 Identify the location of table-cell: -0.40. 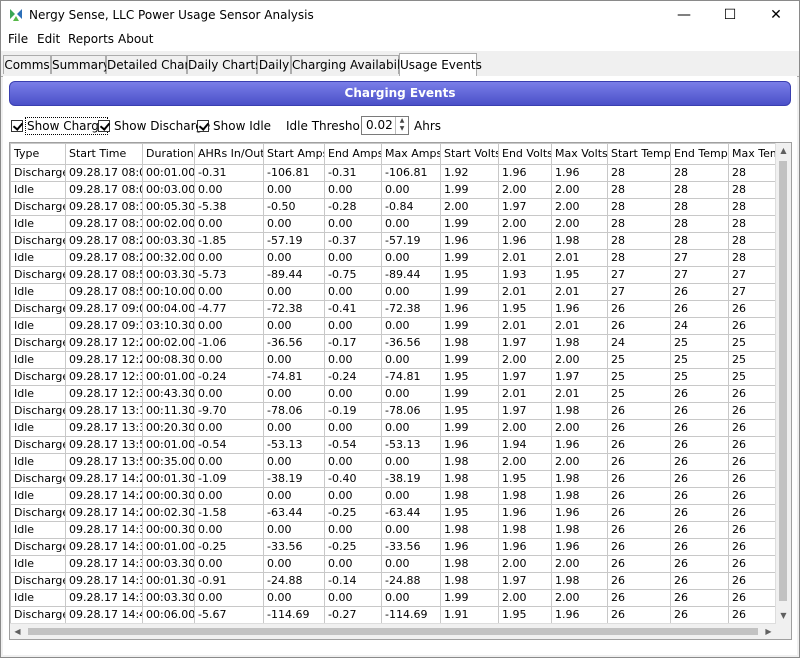
(353, 479).